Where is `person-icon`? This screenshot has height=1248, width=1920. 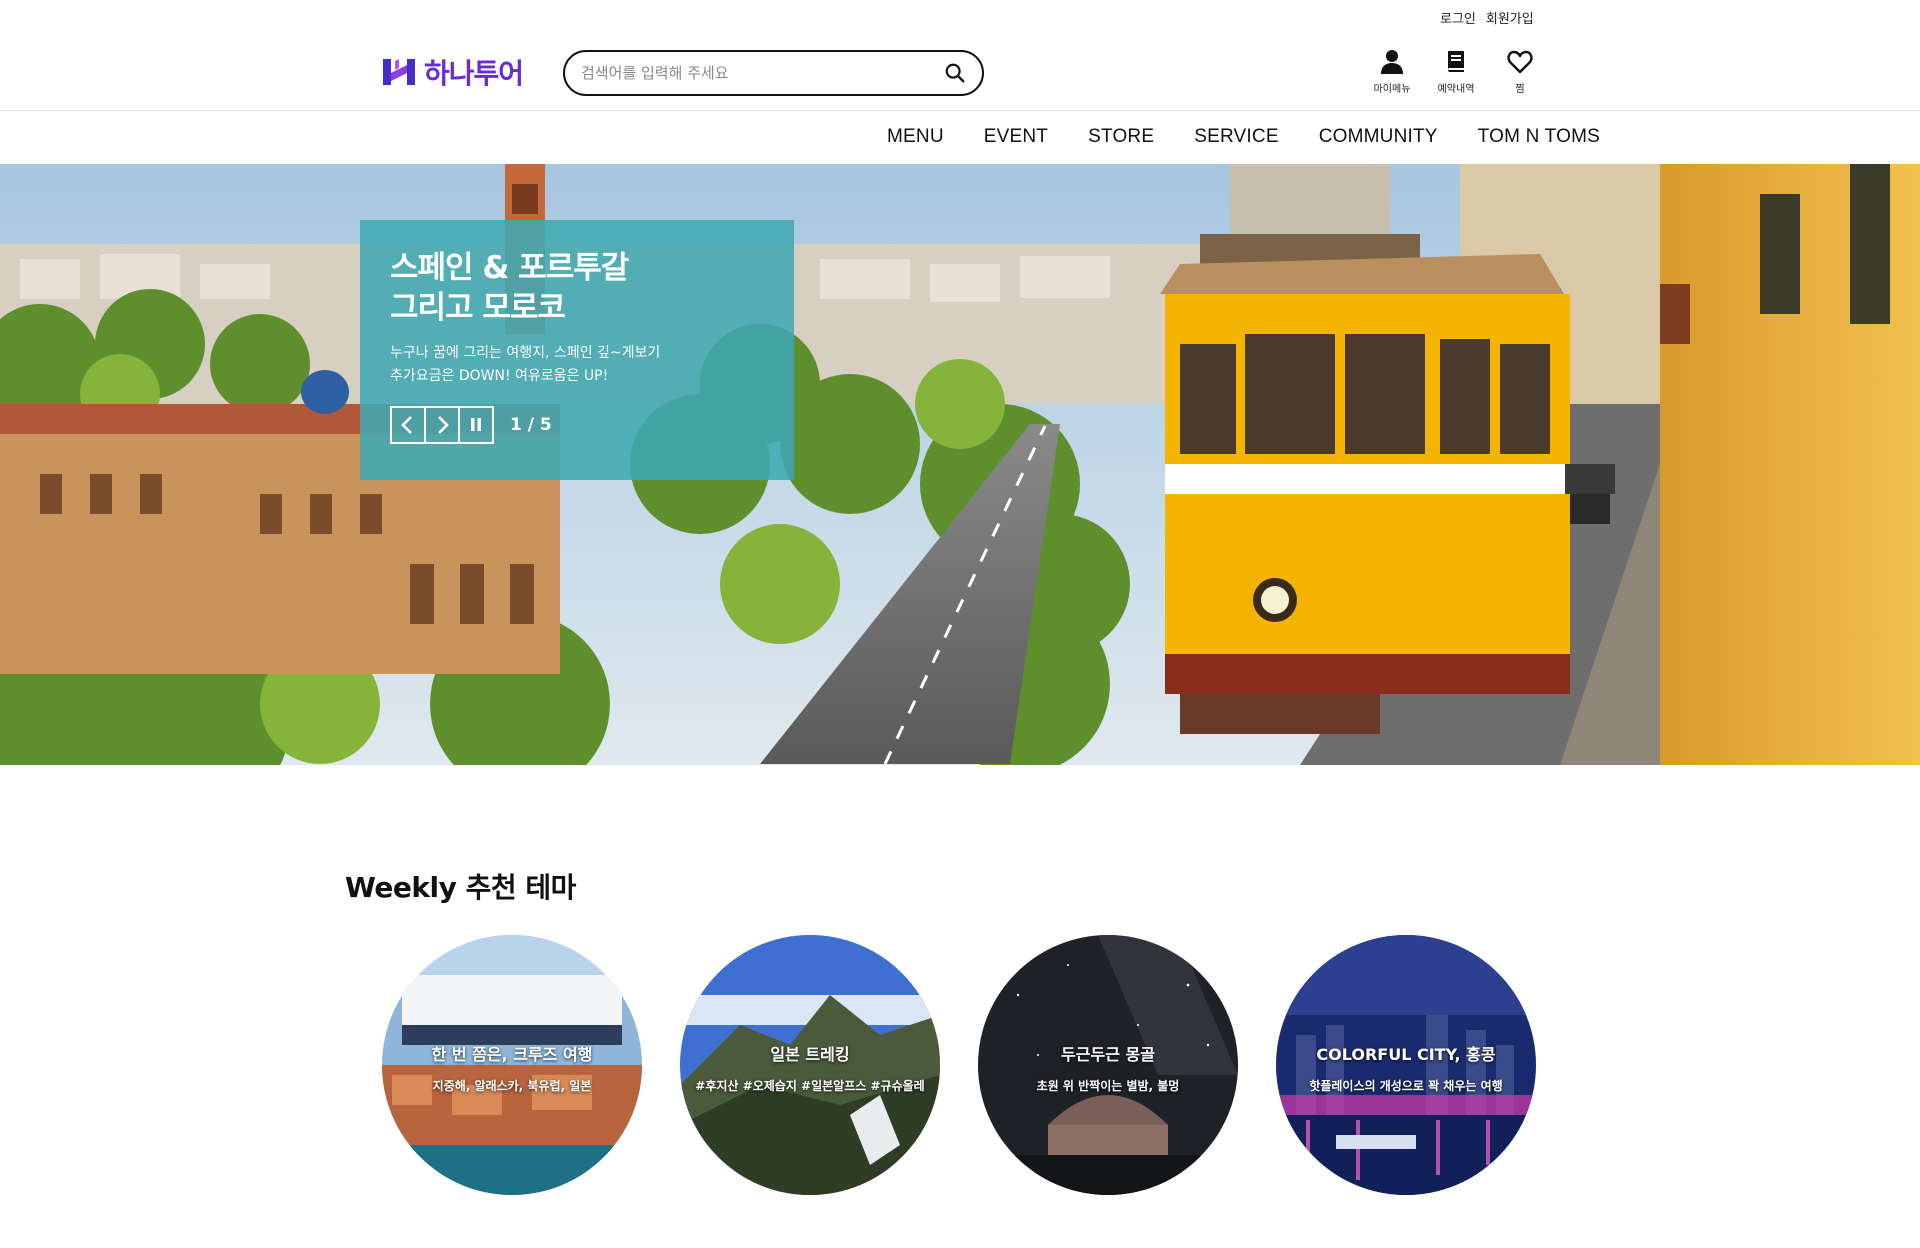 person-icon is located at coordinates (1392, 62).